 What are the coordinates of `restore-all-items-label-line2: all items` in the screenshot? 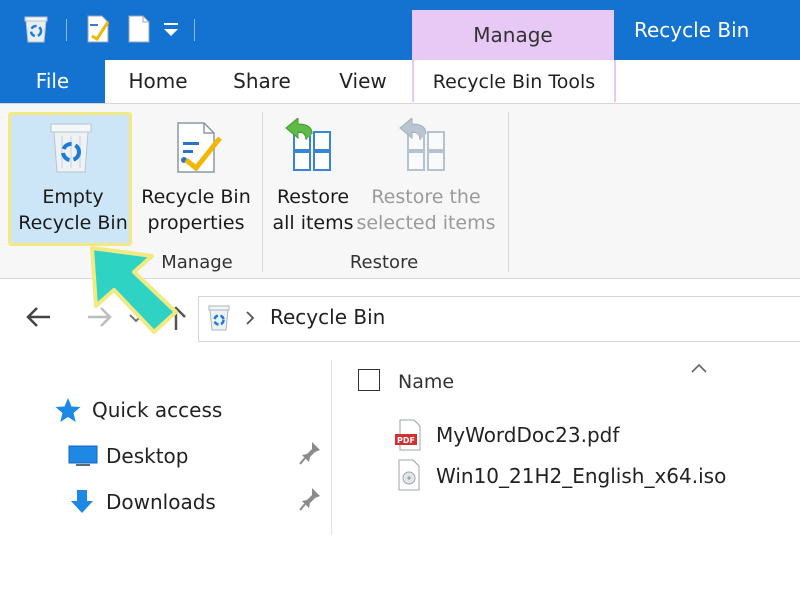 It's located at (313, 223).